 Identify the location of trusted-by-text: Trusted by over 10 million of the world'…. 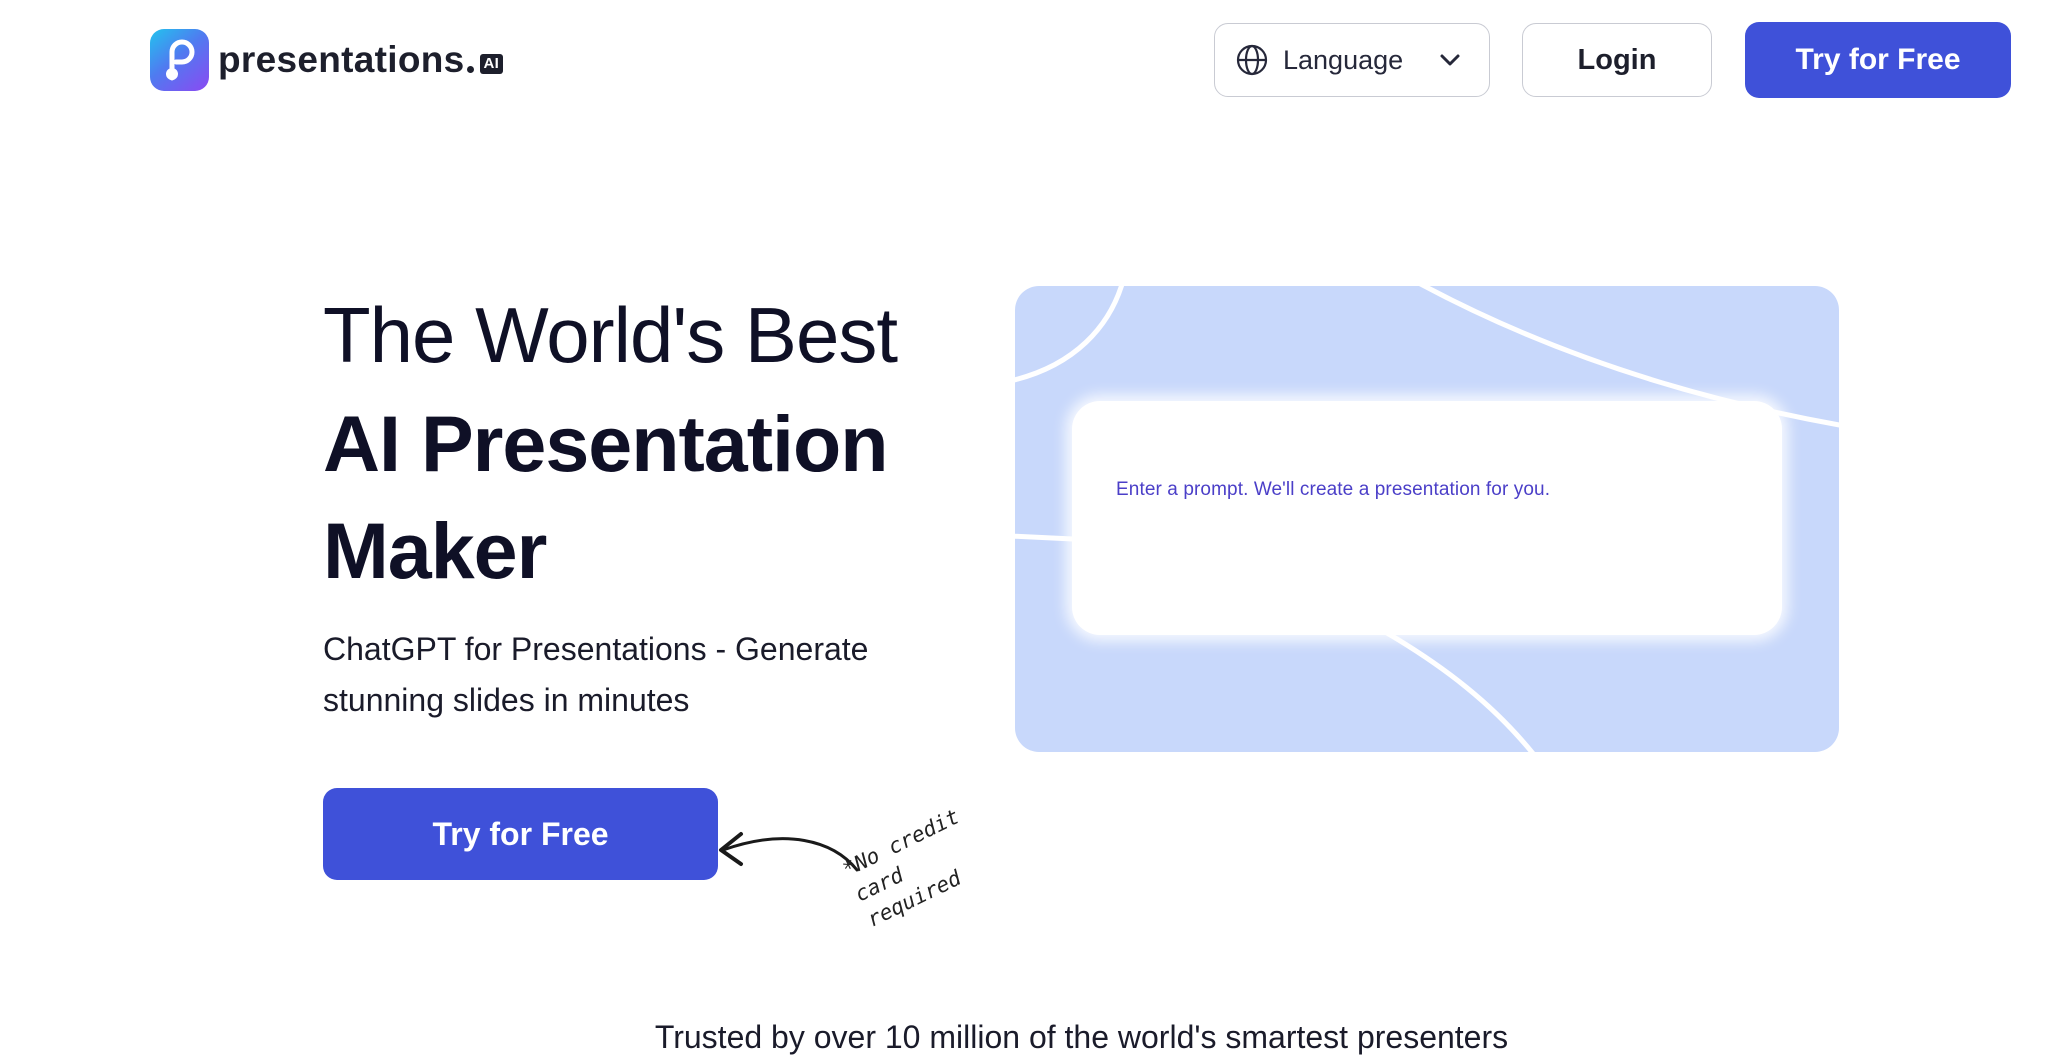
(1081, 1037).